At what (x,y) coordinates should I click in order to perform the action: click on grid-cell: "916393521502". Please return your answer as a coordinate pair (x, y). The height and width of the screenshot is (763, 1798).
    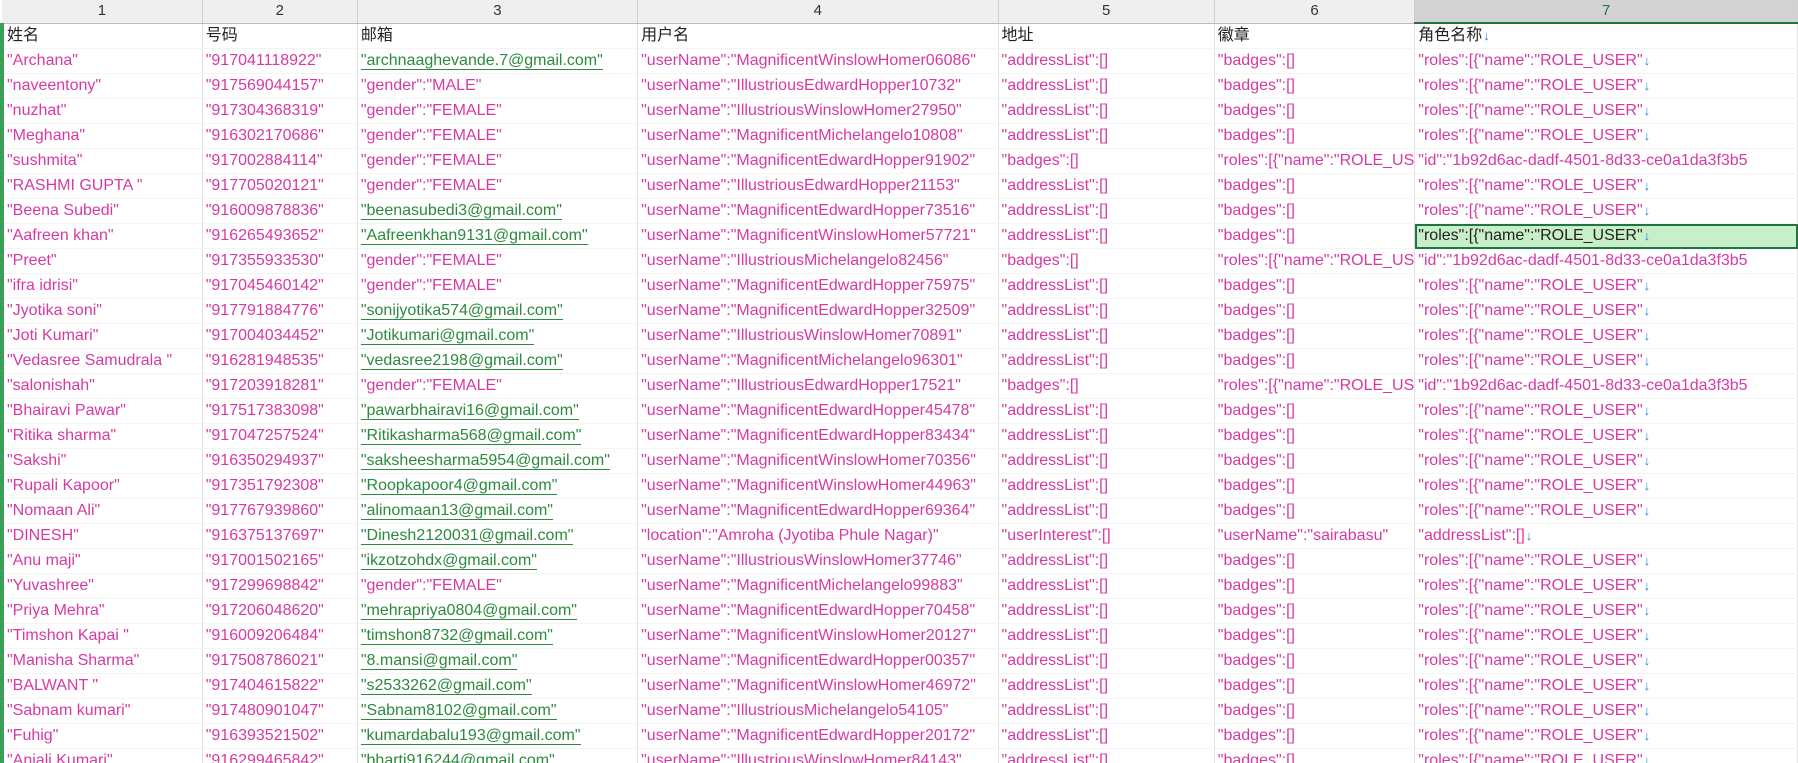
    Looking at the image, I should click on (280, 736).